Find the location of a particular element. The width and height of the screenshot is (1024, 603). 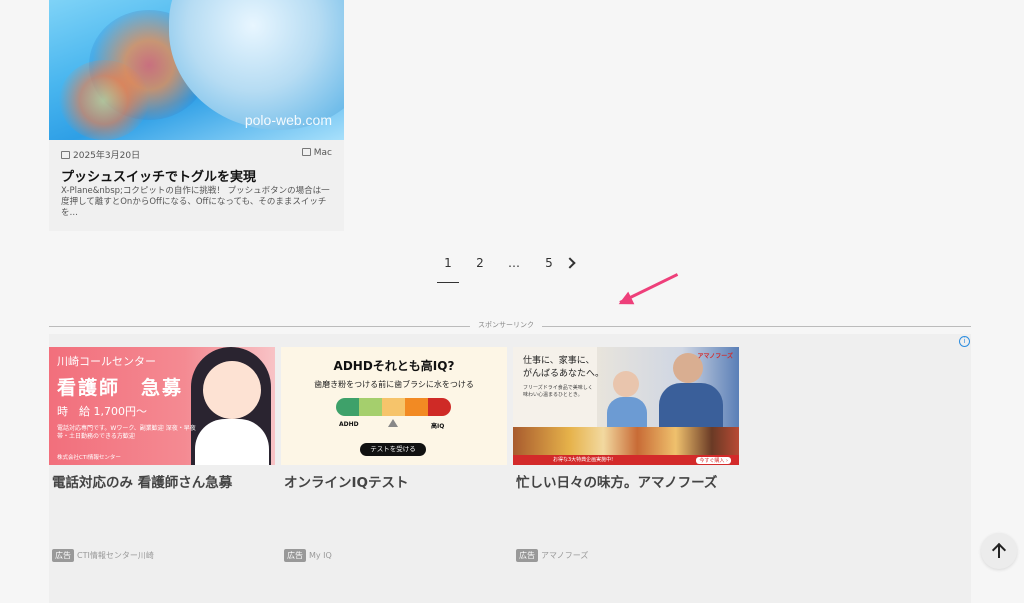

ad-advertiser: My IQ is located at coordinates (320, 555).